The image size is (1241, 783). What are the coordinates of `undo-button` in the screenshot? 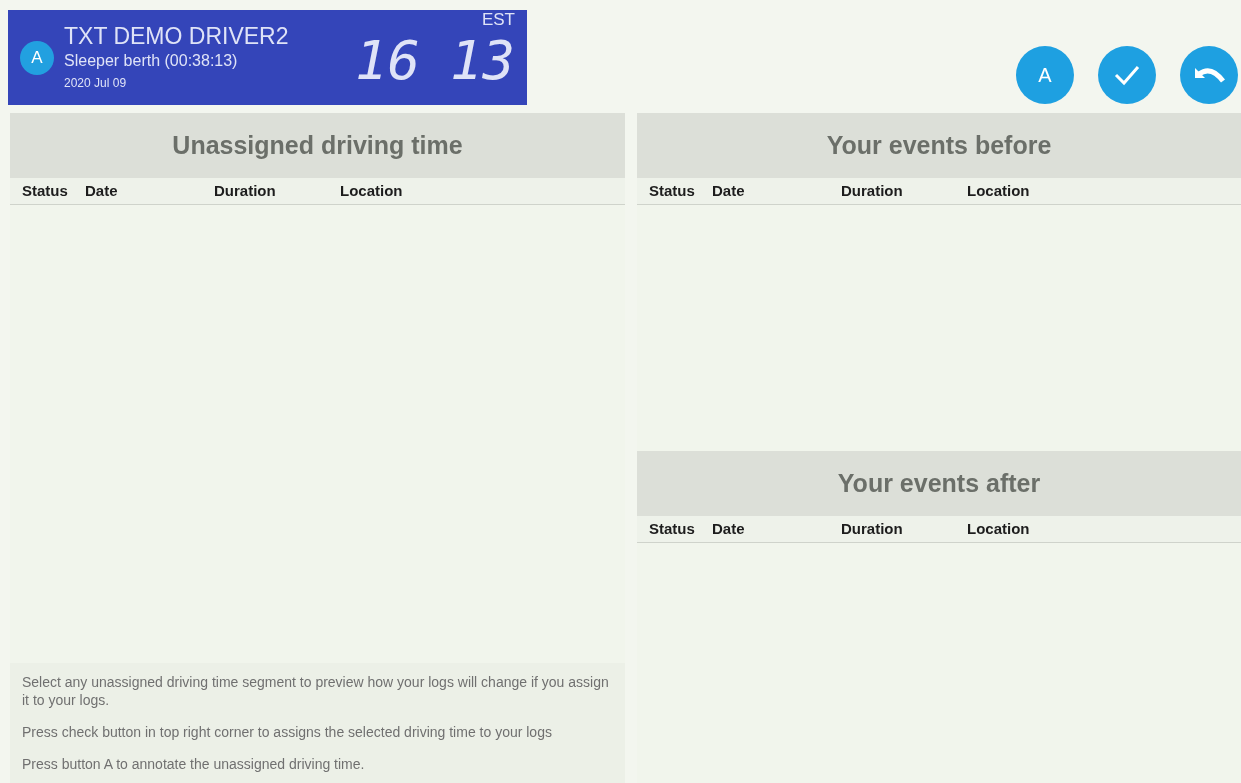 It's located at (1209, 75).